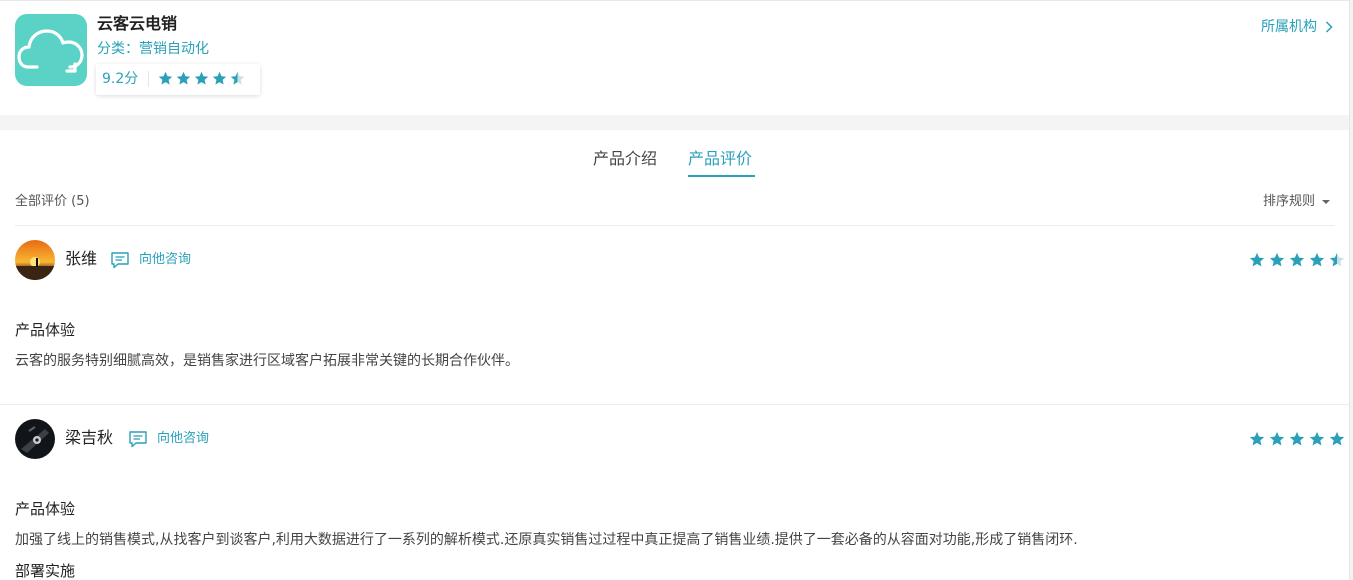  I want to click on active-tab-indicator, so click(721, 176).